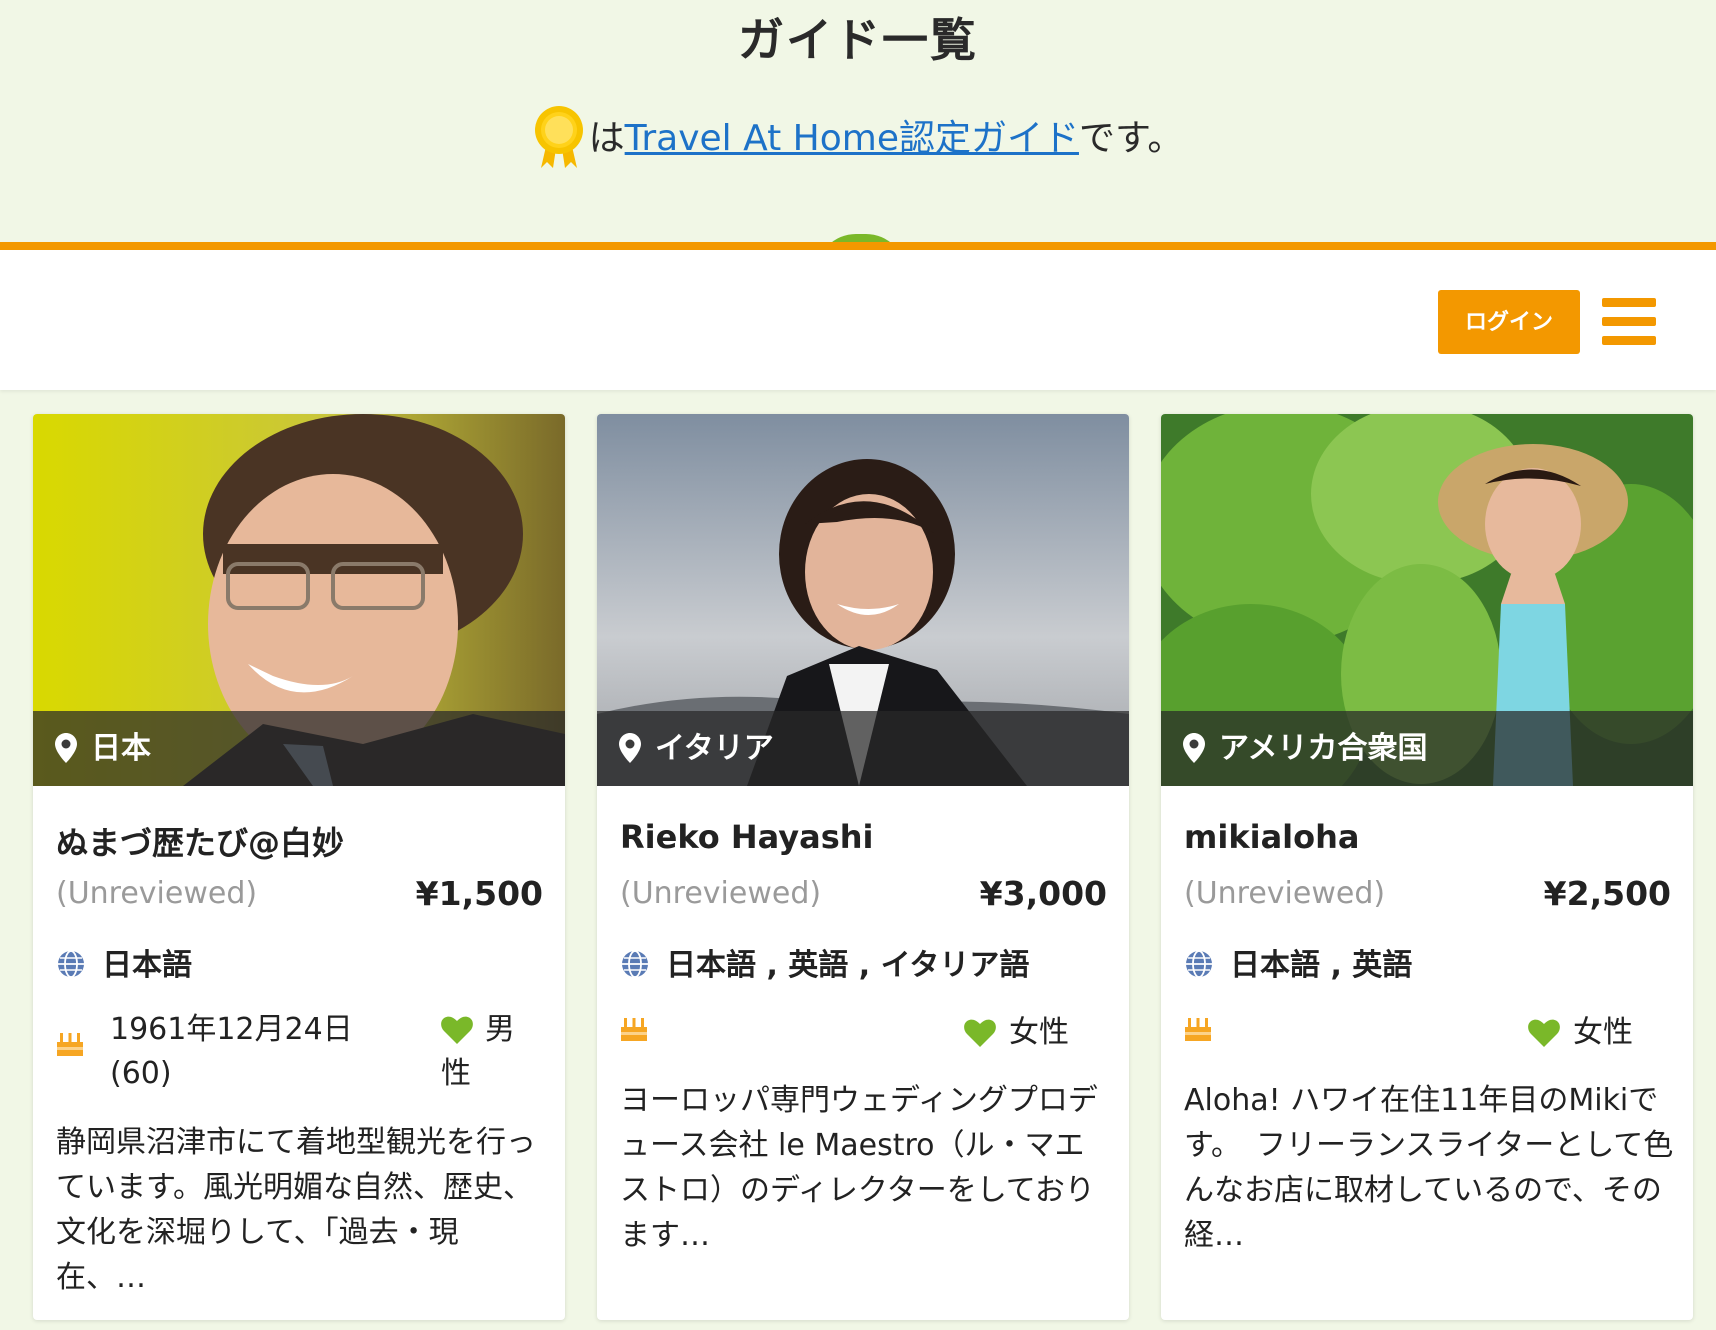  Describe the element at coordinates (747, 837) in the screenshot. I see `guide-name: Rieko Hayashi` at that location.